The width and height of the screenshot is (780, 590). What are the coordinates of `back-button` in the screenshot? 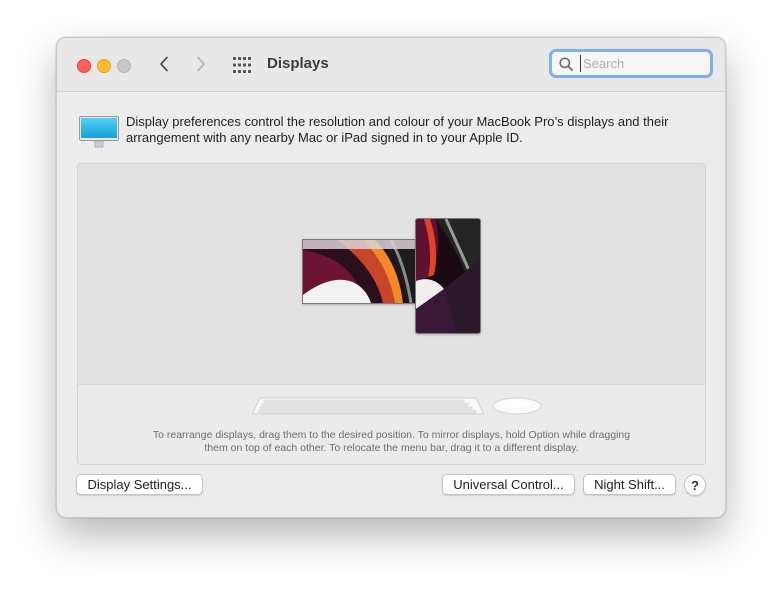 It's located at (164, 64).